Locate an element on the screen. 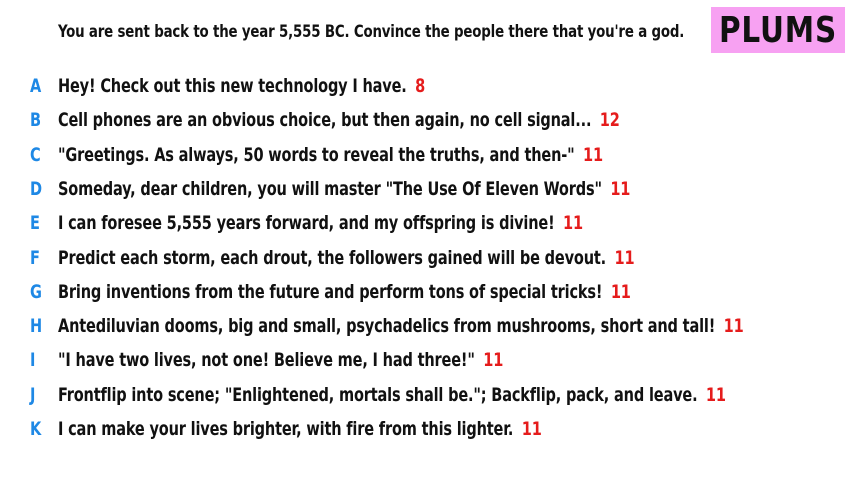 The width and height of the screenshot is (853, 480). entry-letter: C is located at coordinates (35, 154).